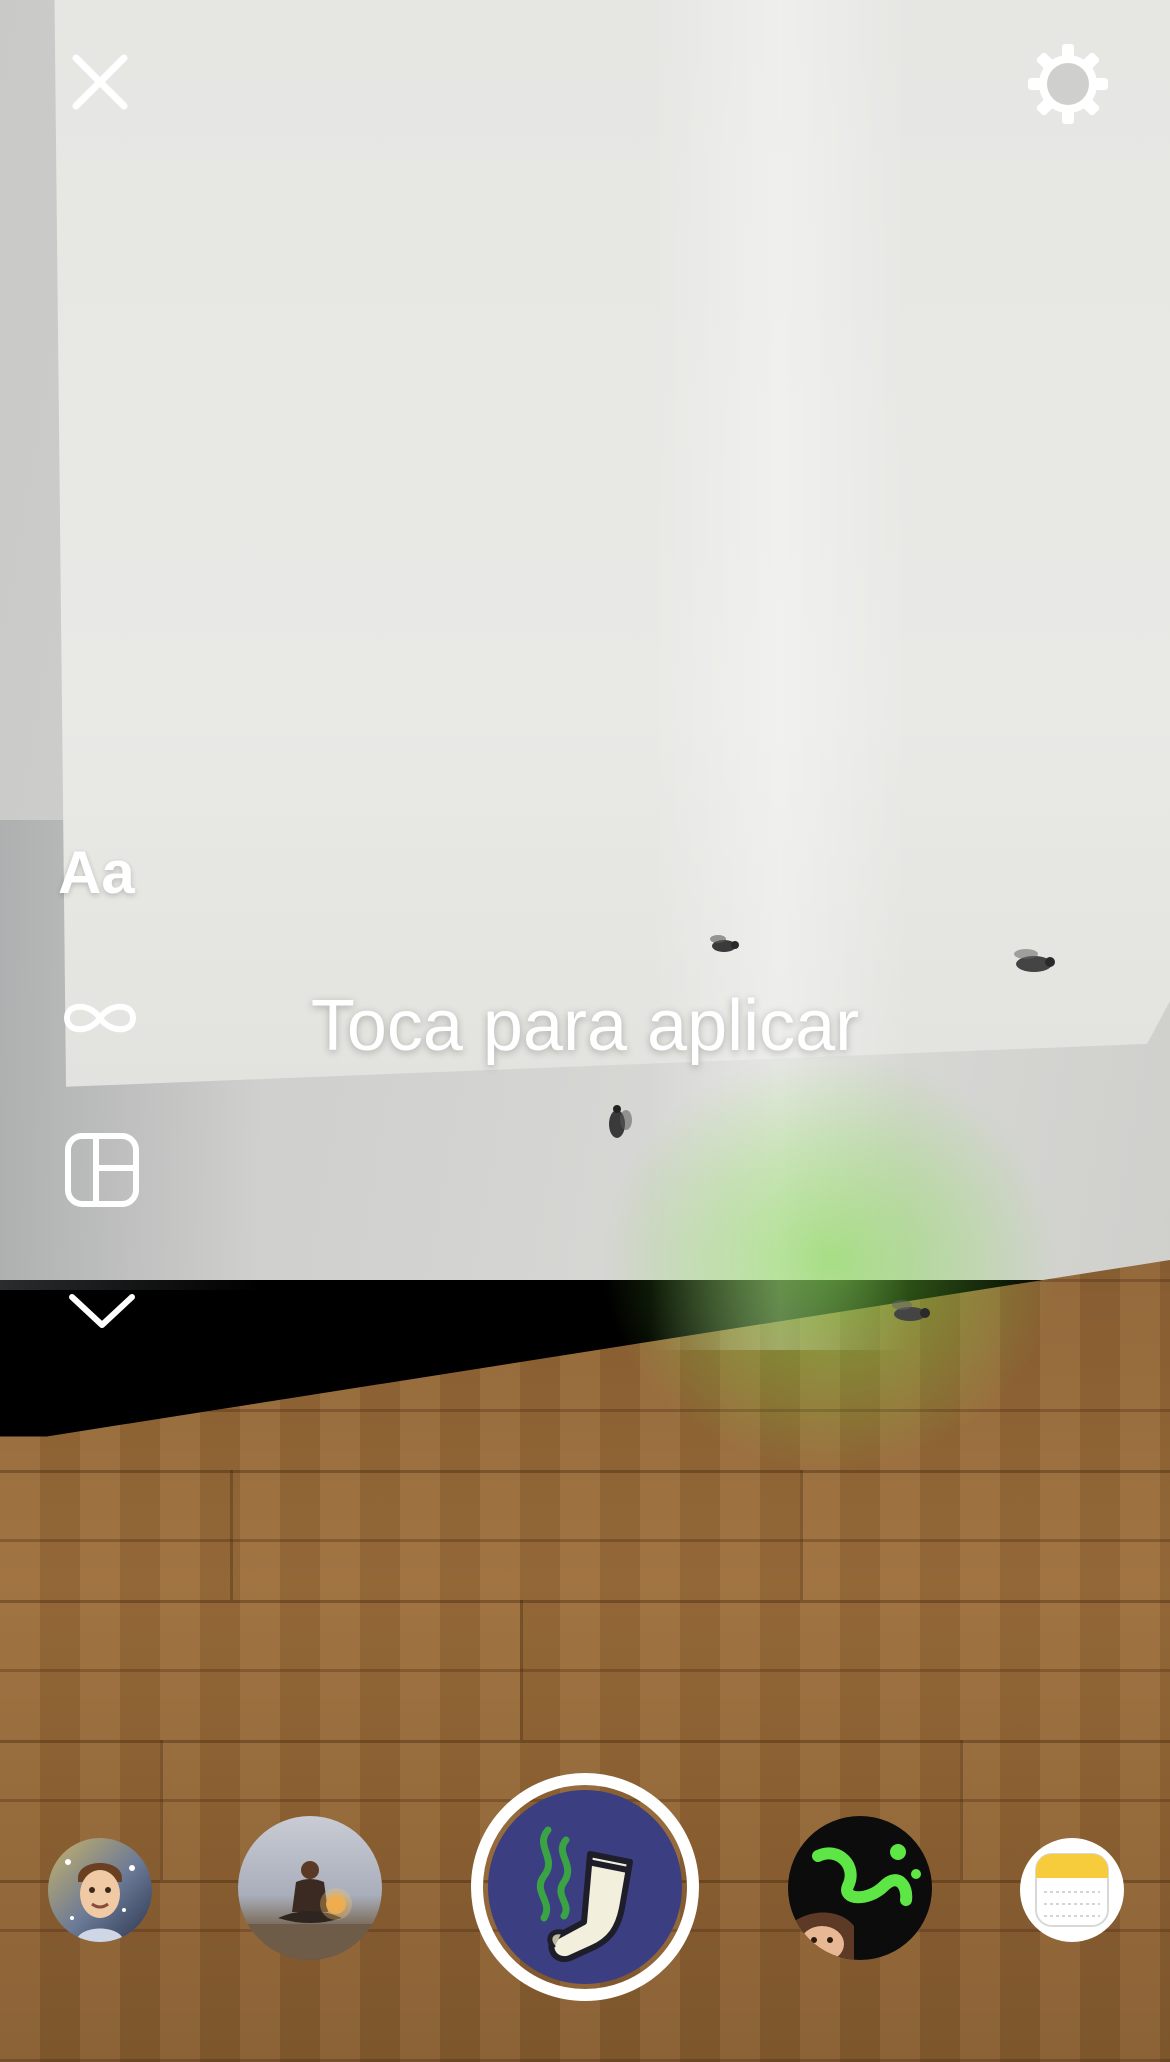  I want to click on layout-grid-icon, so click(102, 1170).